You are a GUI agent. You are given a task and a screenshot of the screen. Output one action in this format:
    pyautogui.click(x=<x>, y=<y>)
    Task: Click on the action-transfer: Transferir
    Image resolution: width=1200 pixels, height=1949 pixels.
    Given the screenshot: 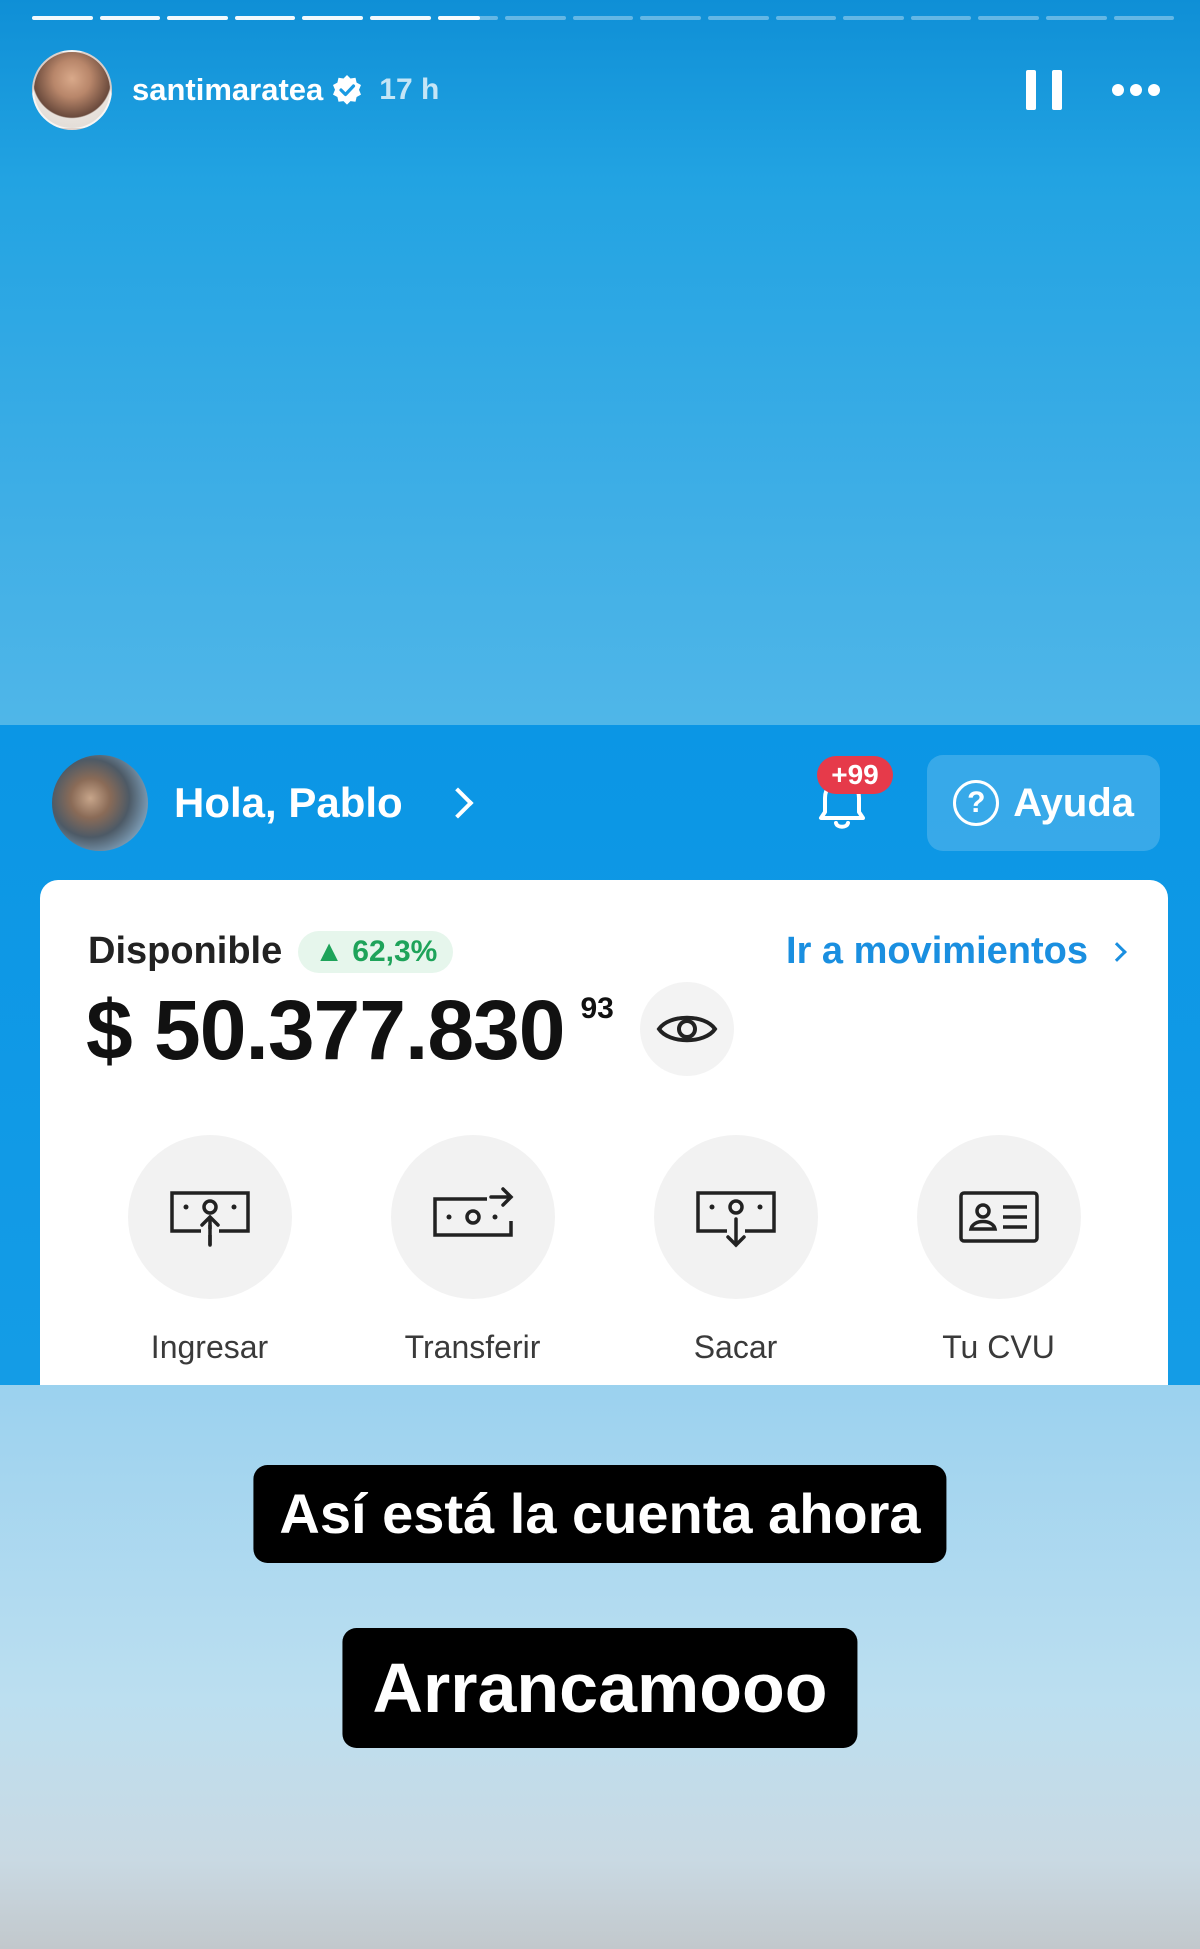 What is the action you would take?
    pyautogui.click(x=473, y=1250)
    